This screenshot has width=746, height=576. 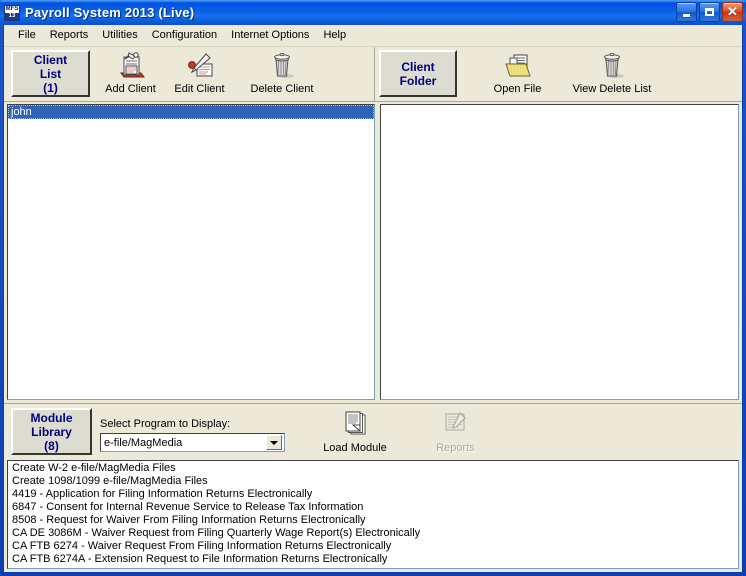 What do you see at coordinates (12, 16) in the screenshot?
I see `app-icon-bottom-text: 13` at bounding box center [12, 16].